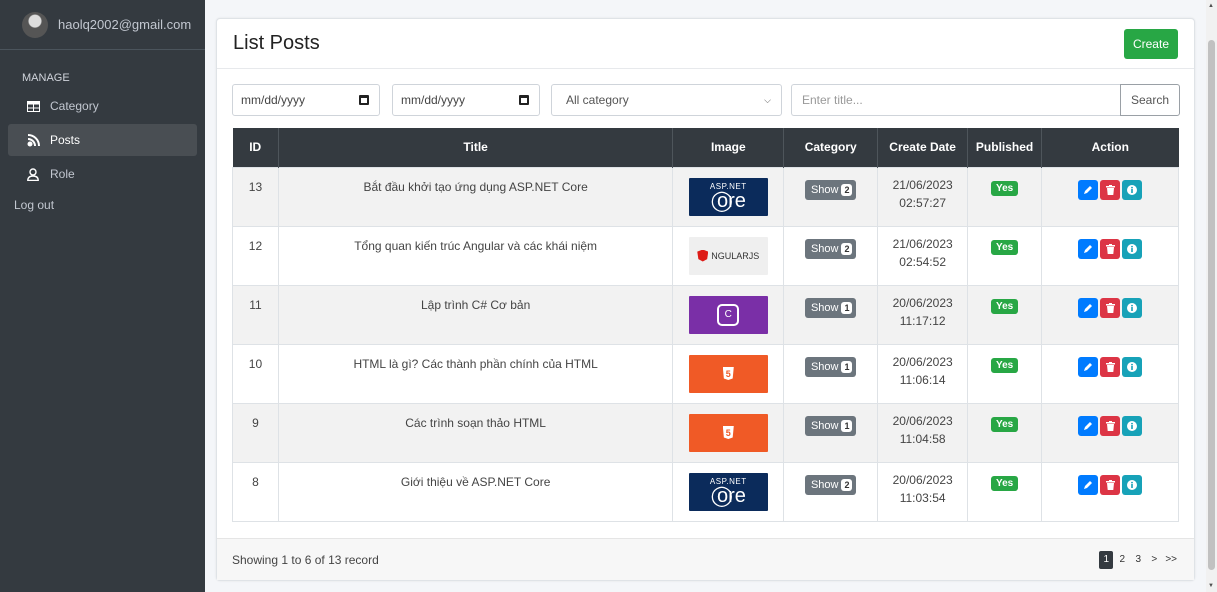  What do you see at coordinates (475, 491) in the screenshot?
I see `cell-title: Giới thiệu về ASP.NET Core` at bounding box center [475, 491].